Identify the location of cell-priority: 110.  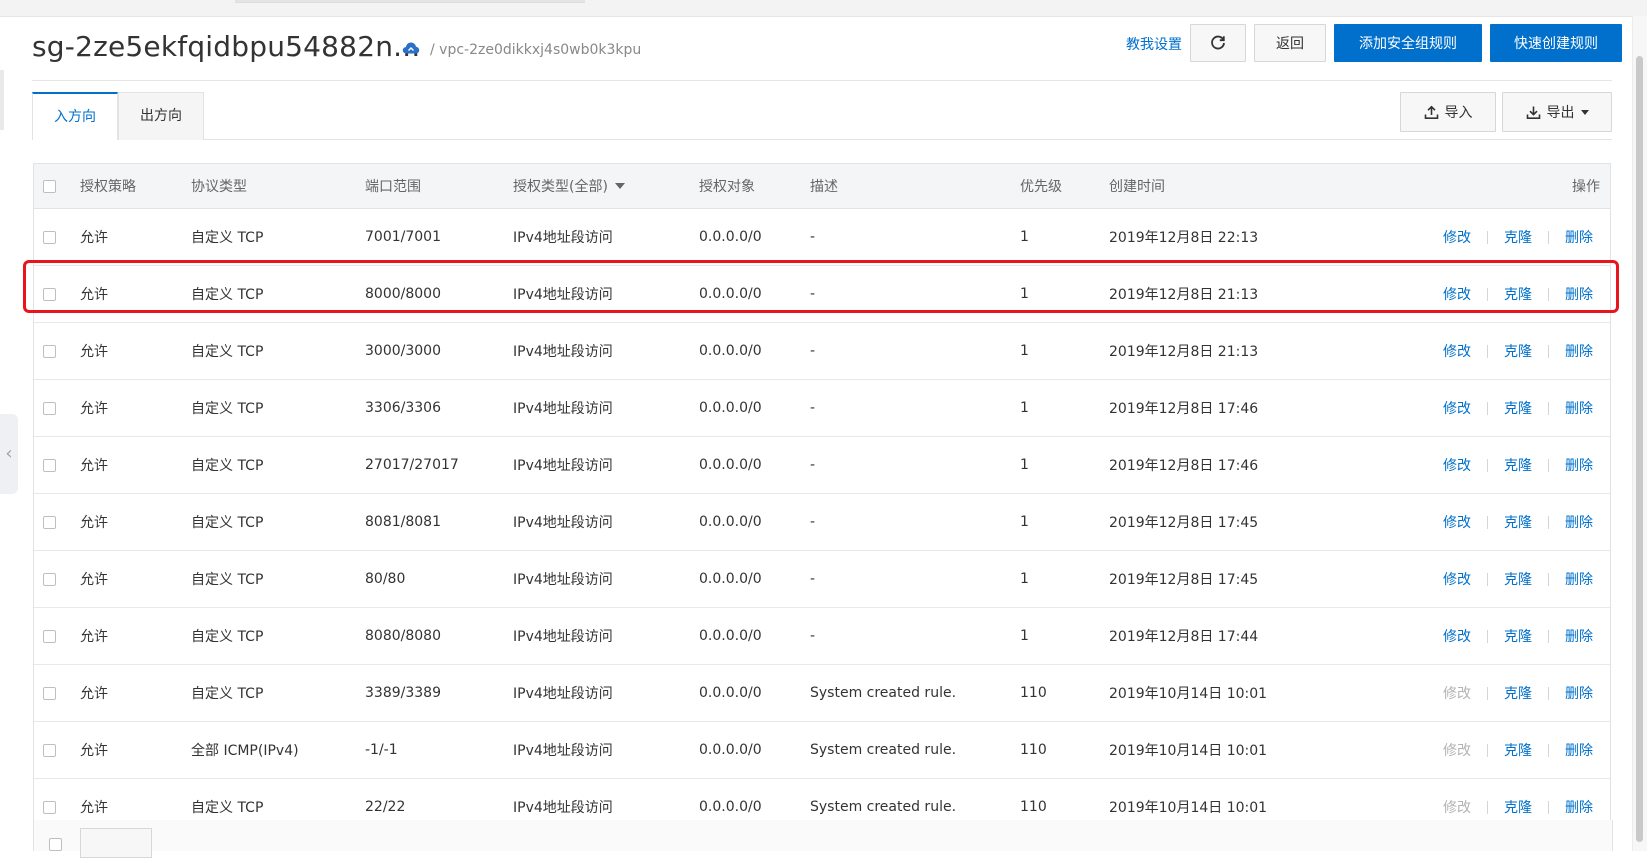
(1033, 693).